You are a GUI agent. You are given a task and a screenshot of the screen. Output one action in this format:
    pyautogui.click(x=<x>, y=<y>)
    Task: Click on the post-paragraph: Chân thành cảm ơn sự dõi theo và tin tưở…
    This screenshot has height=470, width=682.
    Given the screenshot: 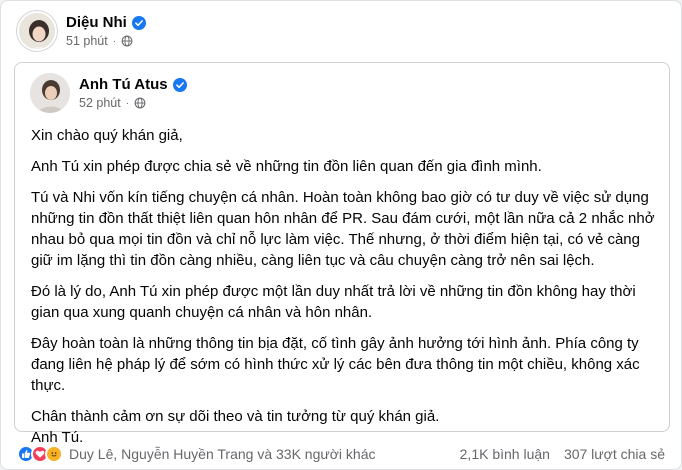 What is the action you would take?
    pyautogui.click(x=235, y=416)
    